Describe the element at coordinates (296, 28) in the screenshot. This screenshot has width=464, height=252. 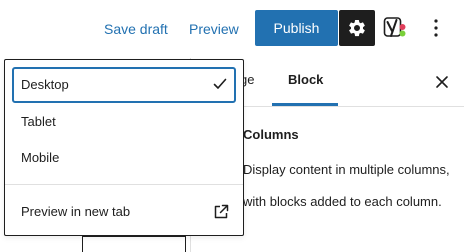
I see `publish-button: Publish` at that location.